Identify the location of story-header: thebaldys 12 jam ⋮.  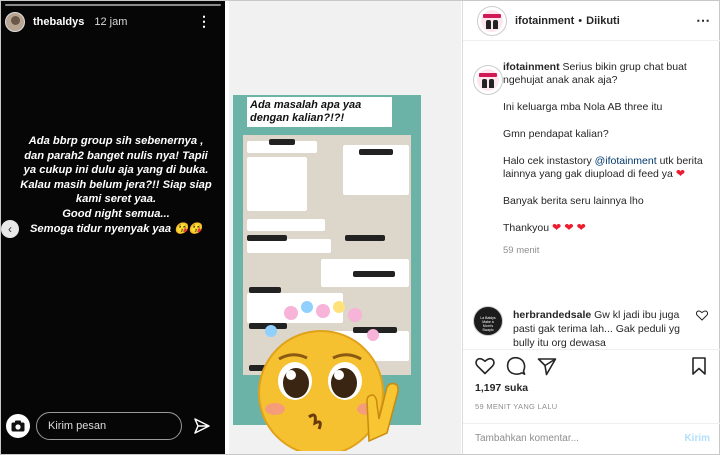
(113, 22).